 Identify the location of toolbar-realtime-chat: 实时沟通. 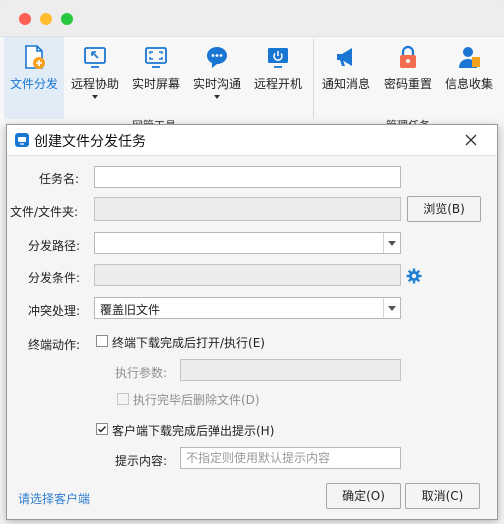
(217, 78).